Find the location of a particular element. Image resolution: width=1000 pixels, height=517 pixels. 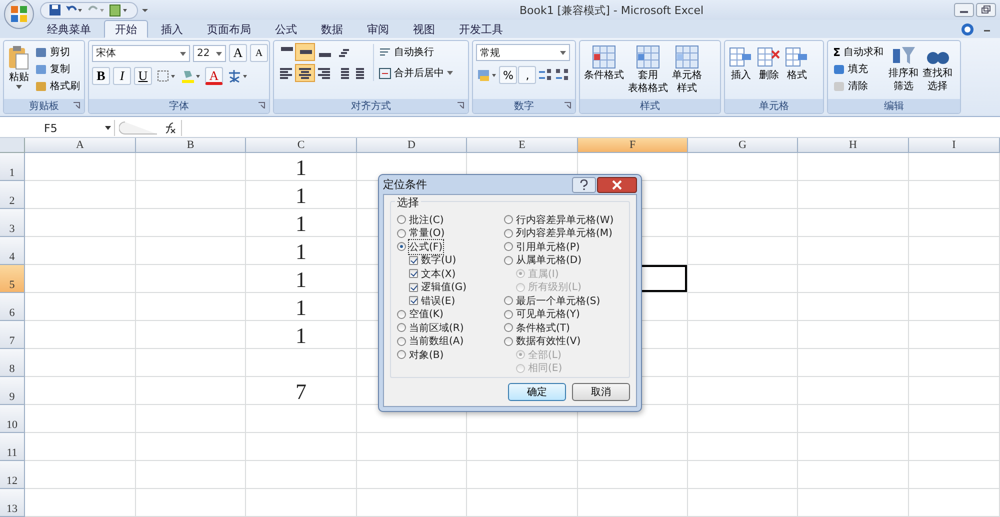

group-title: 字体 is located at coordinates (179, 107).